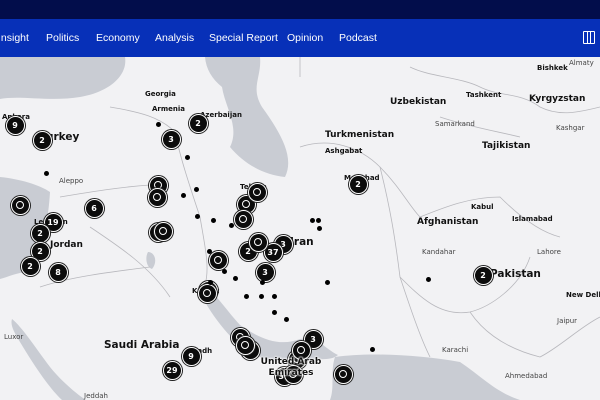 This screenshot has height=400, width=600. Describe the element at coordinates (482, 207) in the screenshot. I see `label-kabul: Kabul` at that location.